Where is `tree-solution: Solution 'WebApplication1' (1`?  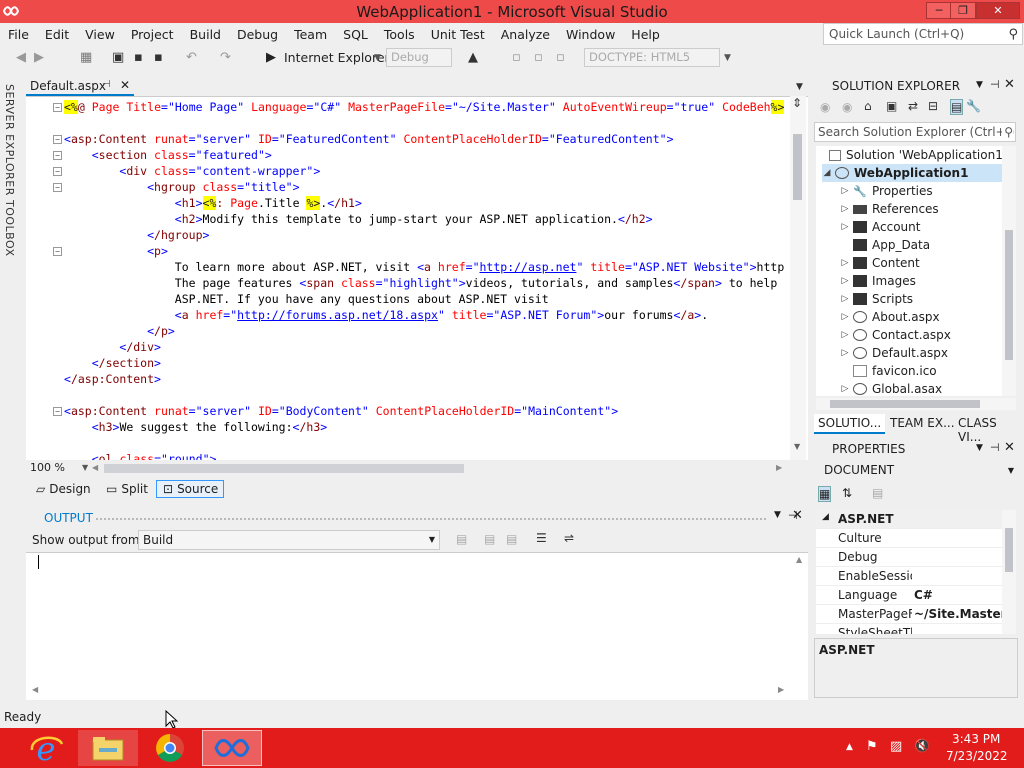 tree-solution: Solution 'WebApplication1' (1 is located at coordinates (914, 155).